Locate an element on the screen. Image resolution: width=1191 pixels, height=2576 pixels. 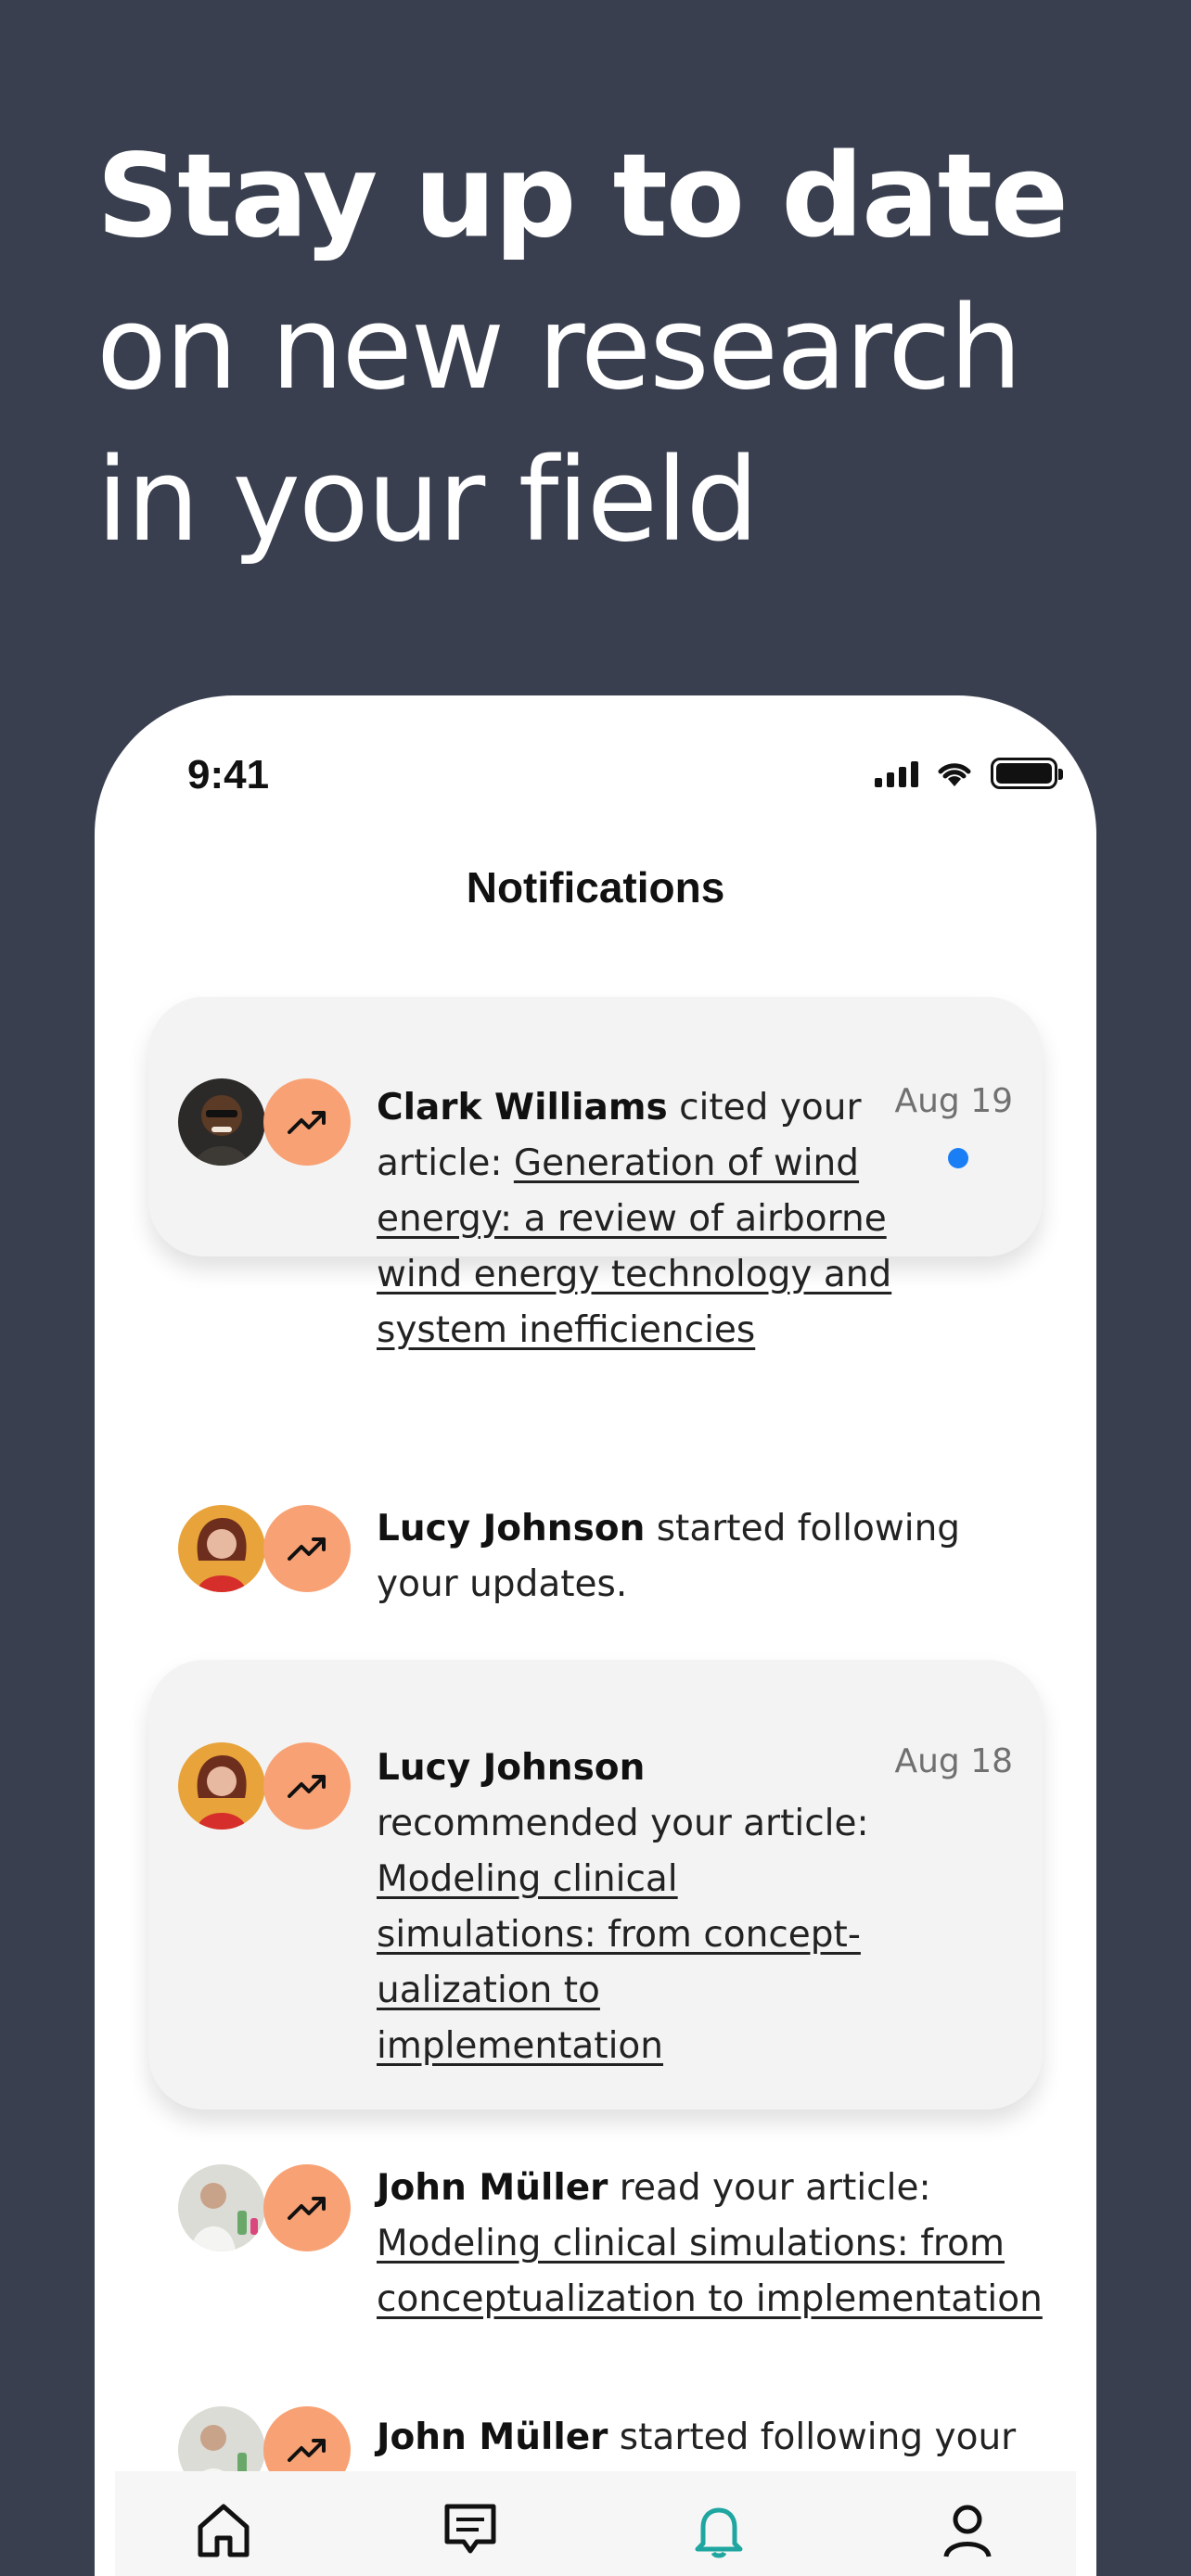
page-title: Notifications is located at coordinates (595, 887).